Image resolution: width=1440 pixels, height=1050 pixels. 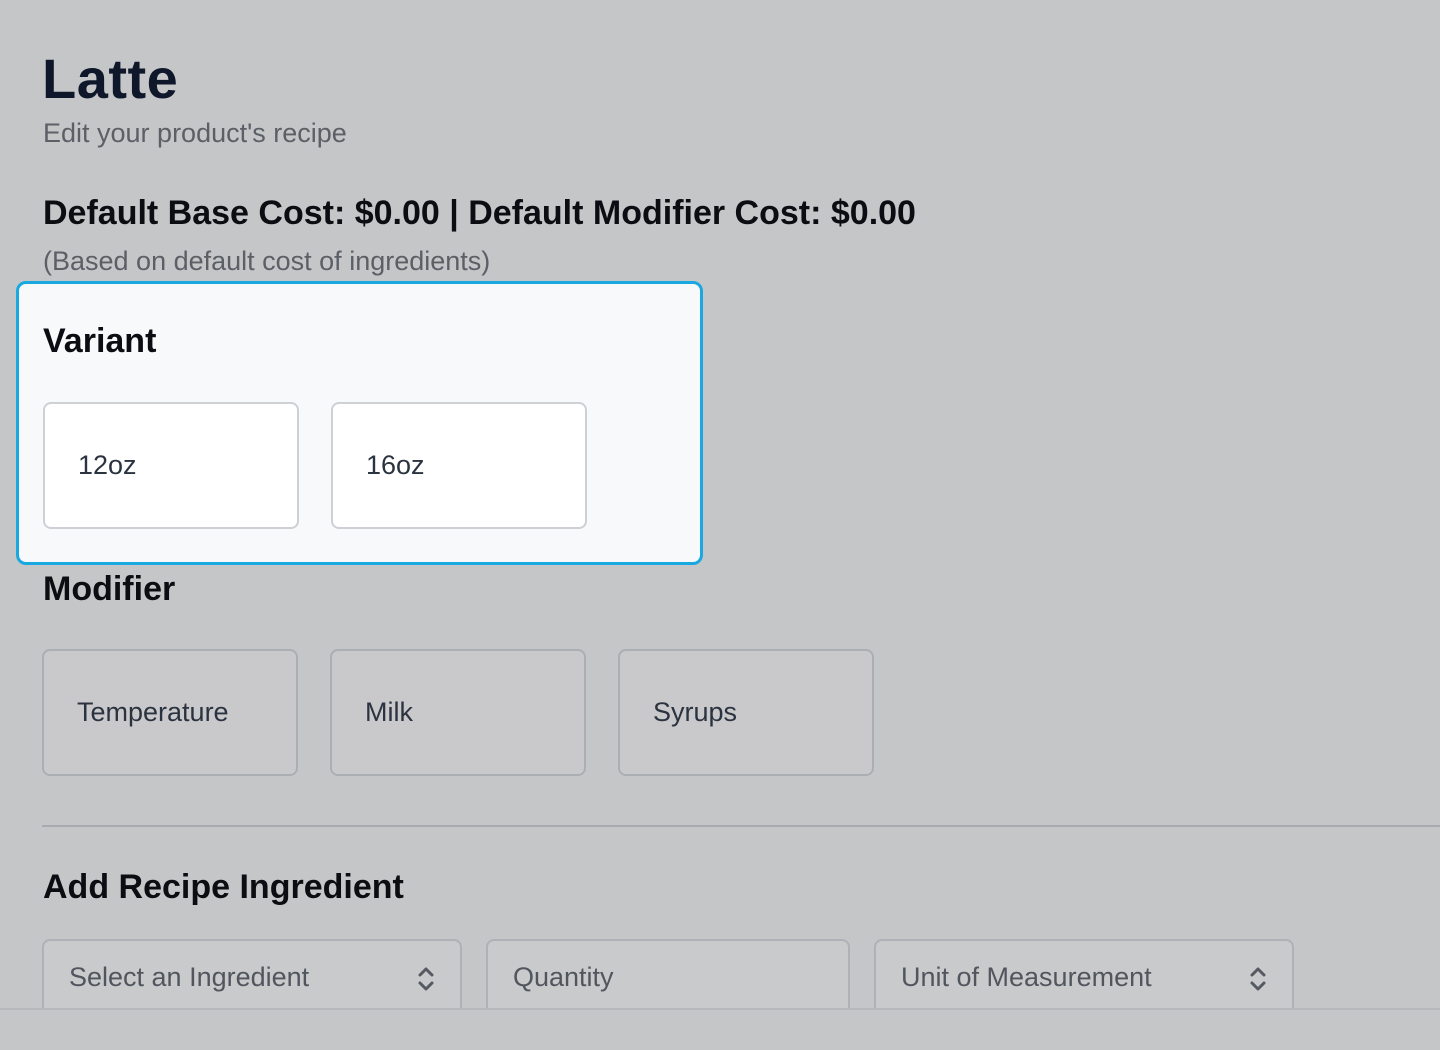 What do you see at coordinates (109, 589) in the screenshot?
I see `modifier-heading: Modifier` at bounding box center [109, 589].